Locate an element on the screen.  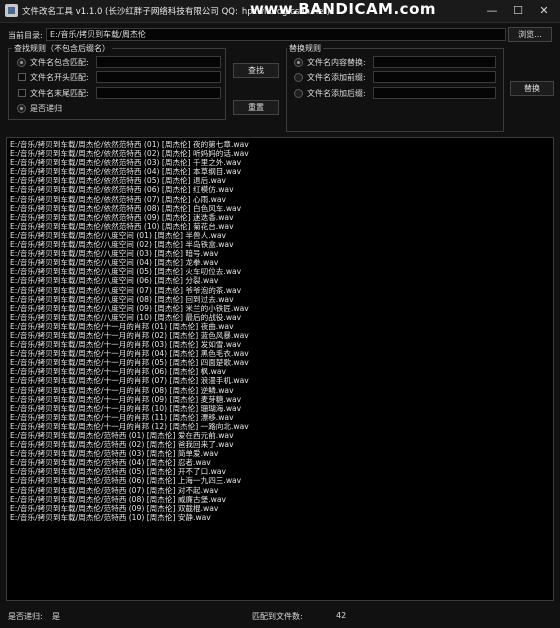
reset-button: 重置 is located at coordinates (256, 107).